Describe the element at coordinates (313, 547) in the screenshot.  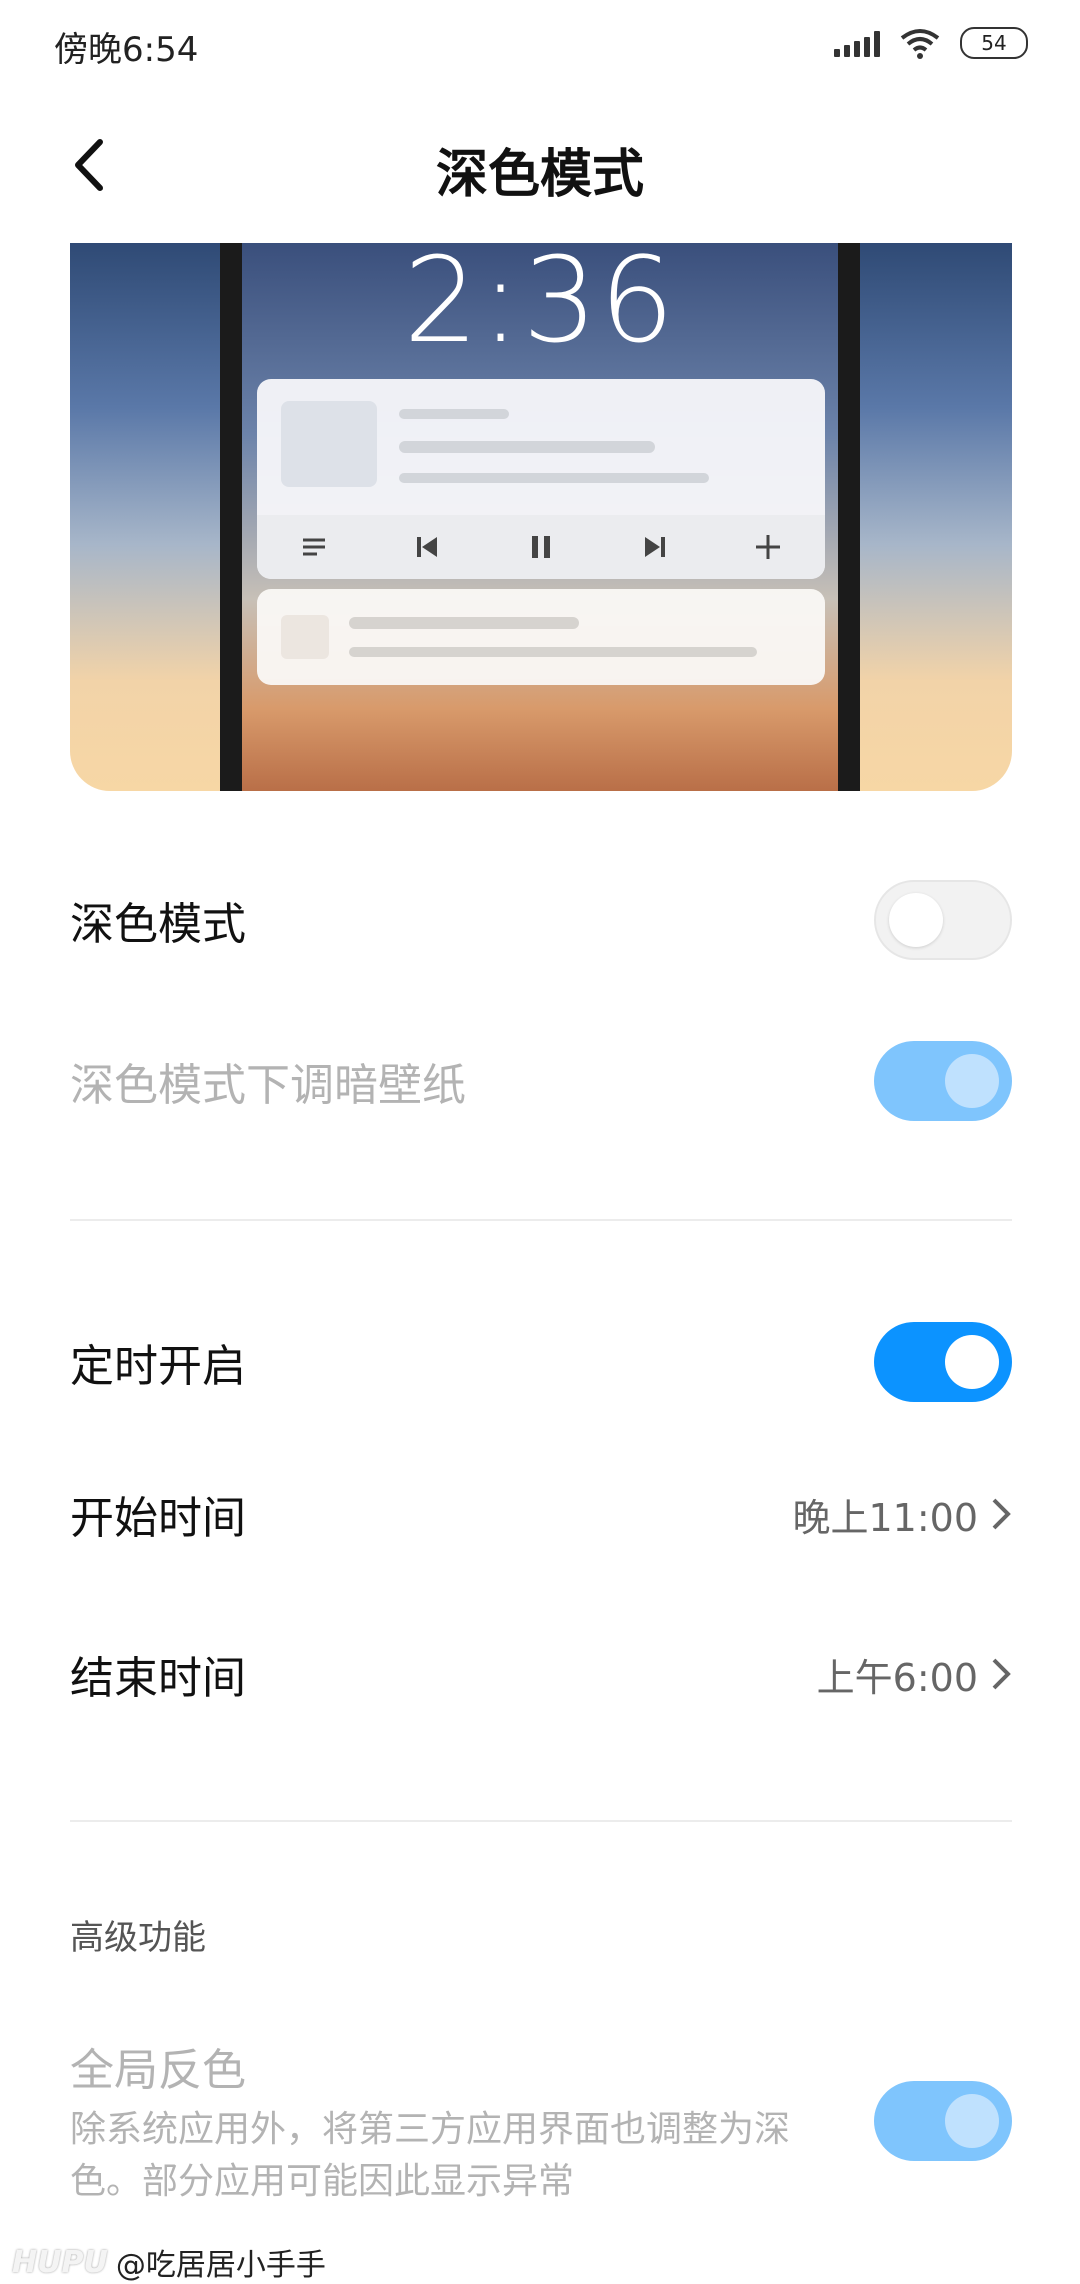
I see `playlist-icon` at that location.